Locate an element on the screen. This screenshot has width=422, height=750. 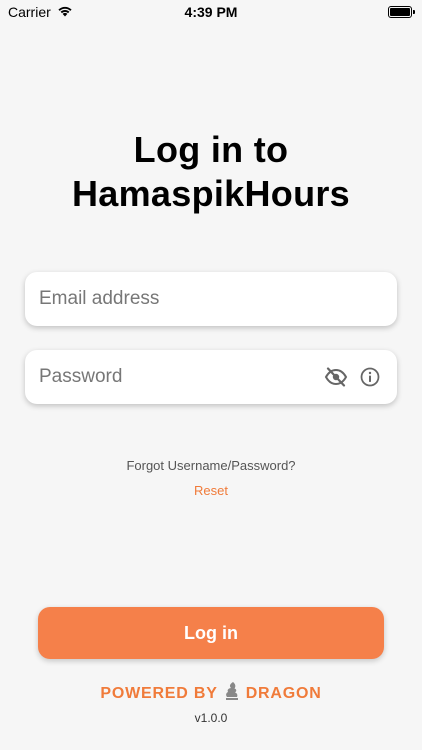
title-line-2: HamaspikHours is located at coordinates (211, 193).